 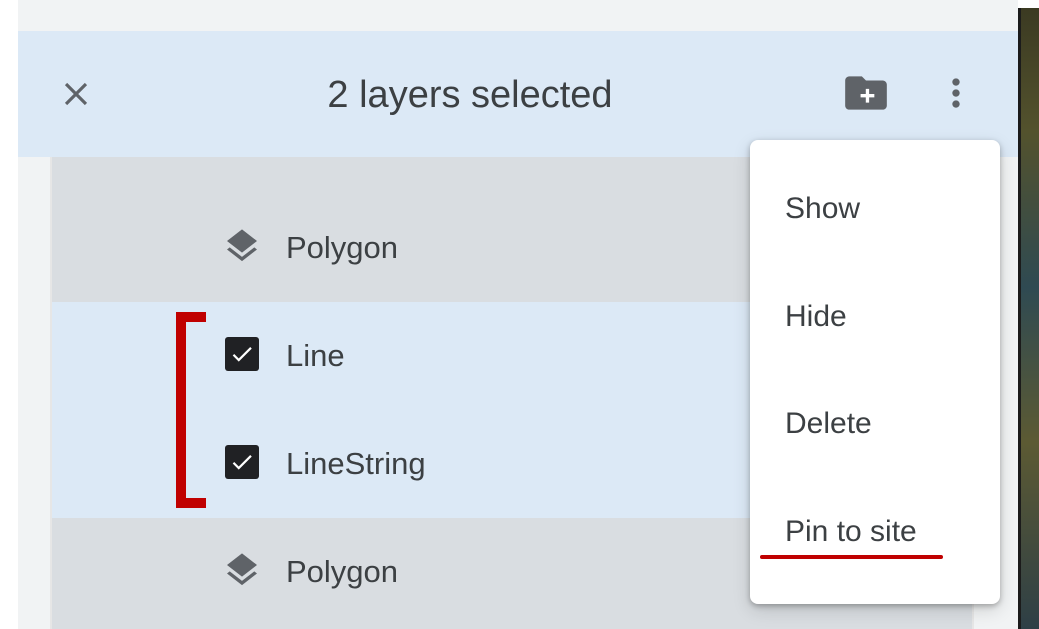 I want to click on close-icon, so click(x=76, y=96).